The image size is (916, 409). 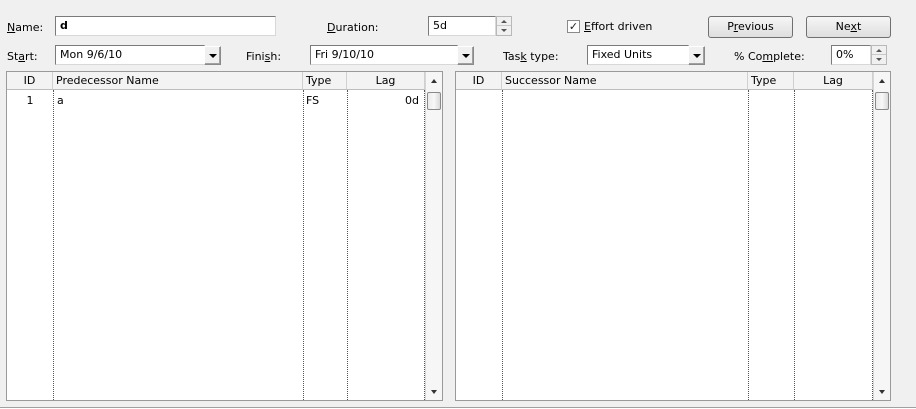 What do you see at coordinates (130, 55) in the screenshot?
I see `start-date-input: Mon 9/6/10` at bounding box center [130, 55].